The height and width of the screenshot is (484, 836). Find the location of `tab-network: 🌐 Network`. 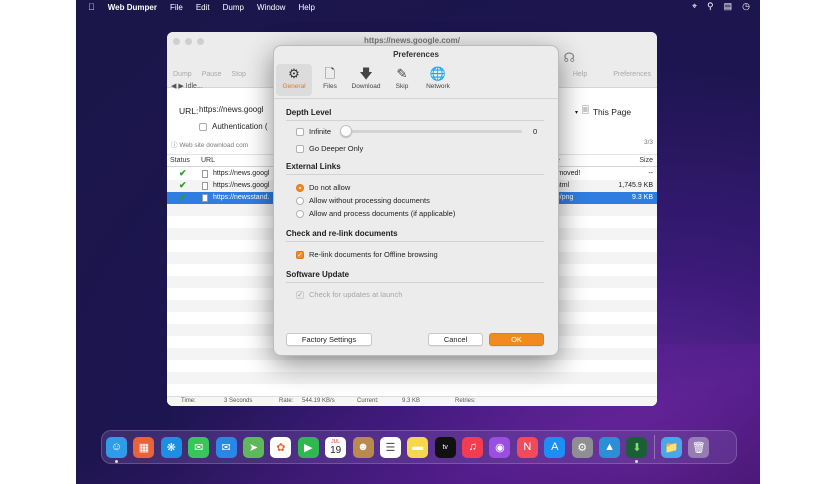

tab-network: 🌐 Network is located at coordinates (438, 80).